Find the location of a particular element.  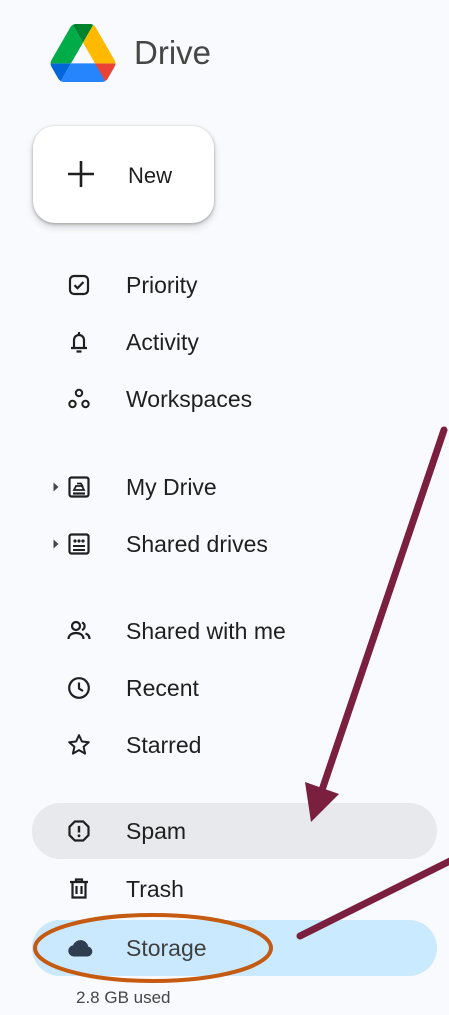

nav-label-starred: Starred is located at coordinates (164, 745).